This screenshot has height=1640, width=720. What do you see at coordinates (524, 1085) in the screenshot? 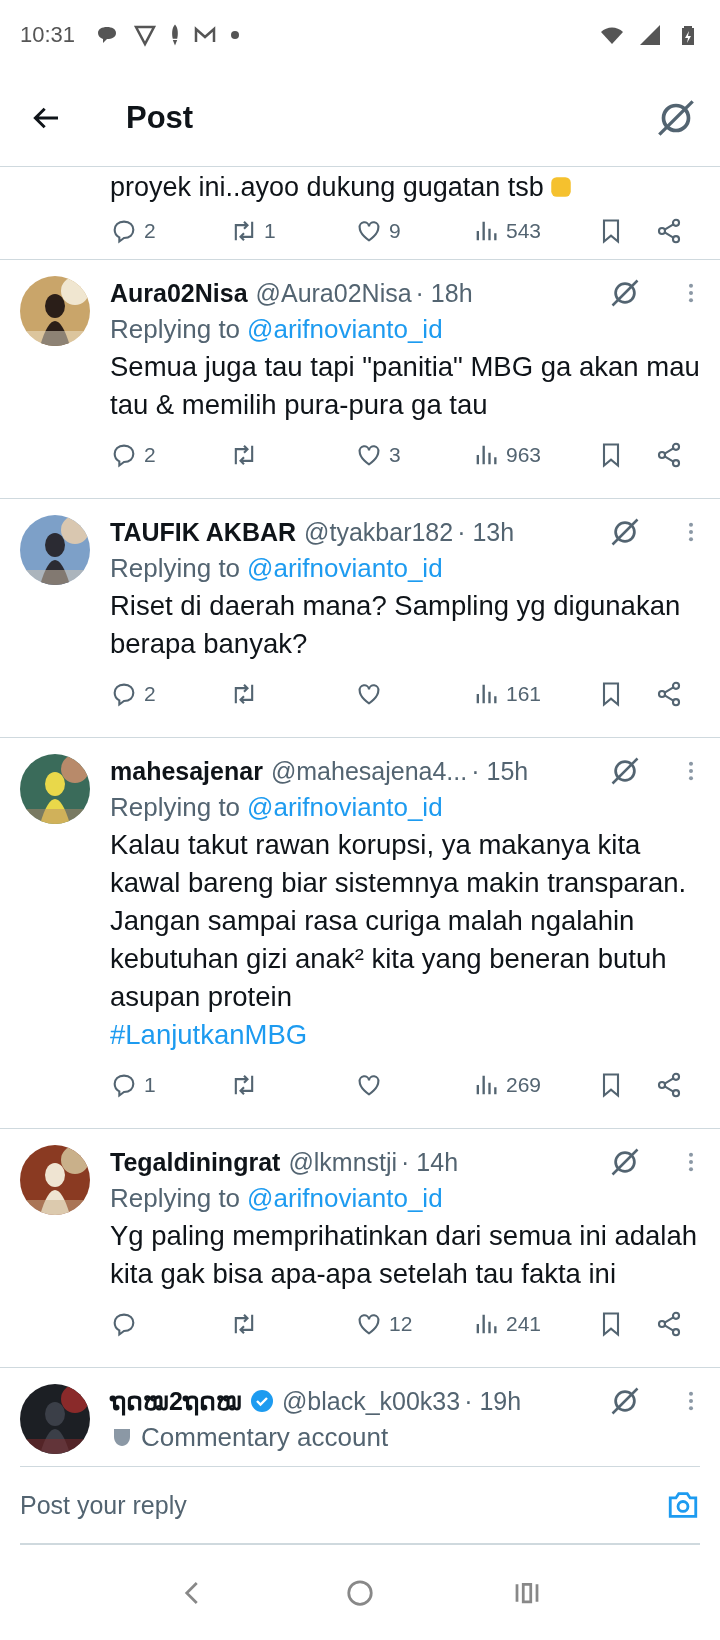
I see `view-count: 269` at bounding box center [524, 1085].